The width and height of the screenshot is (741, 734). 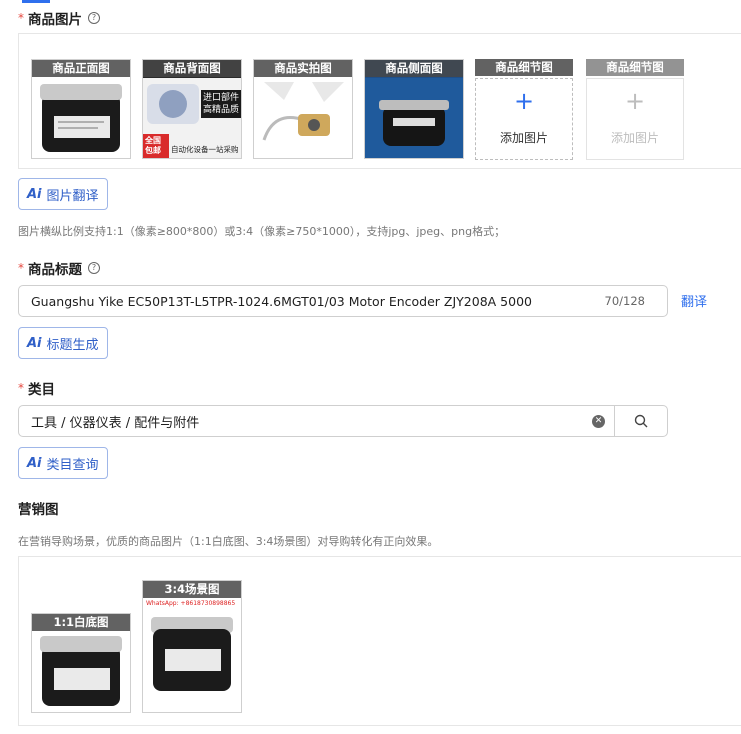 I want to click on overlay-text-3: 全国包邮, so click(x=153, y=145).